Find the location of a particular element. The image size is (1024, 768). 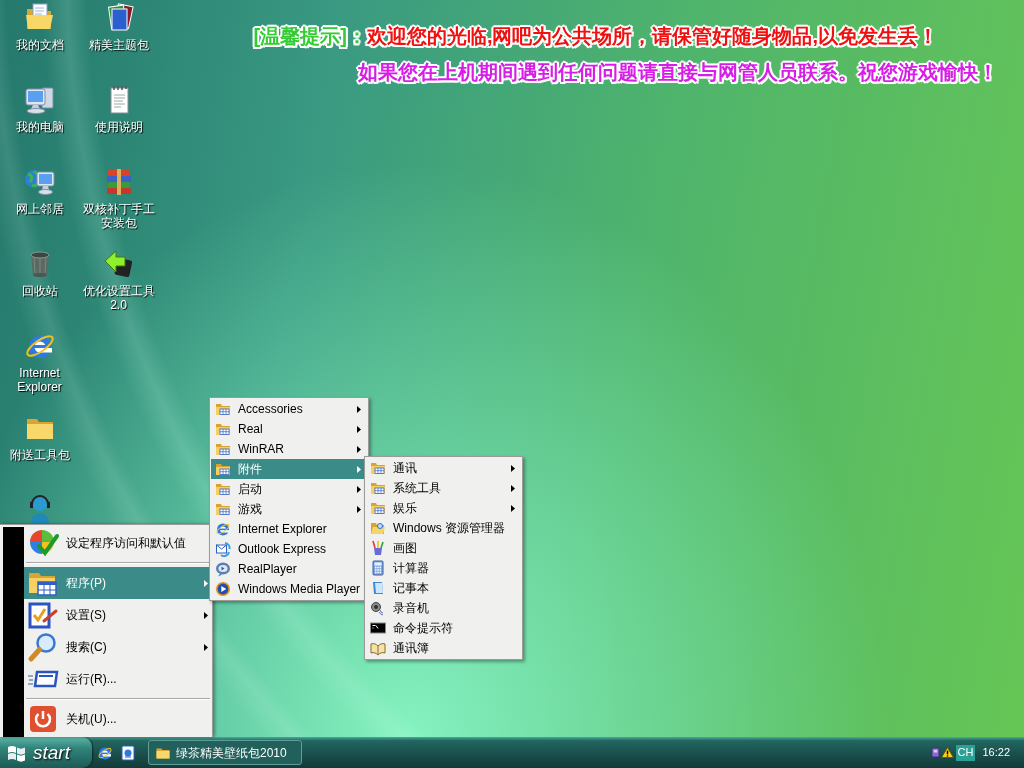

explorer-folder-icon is located at coordinates (378, 528).